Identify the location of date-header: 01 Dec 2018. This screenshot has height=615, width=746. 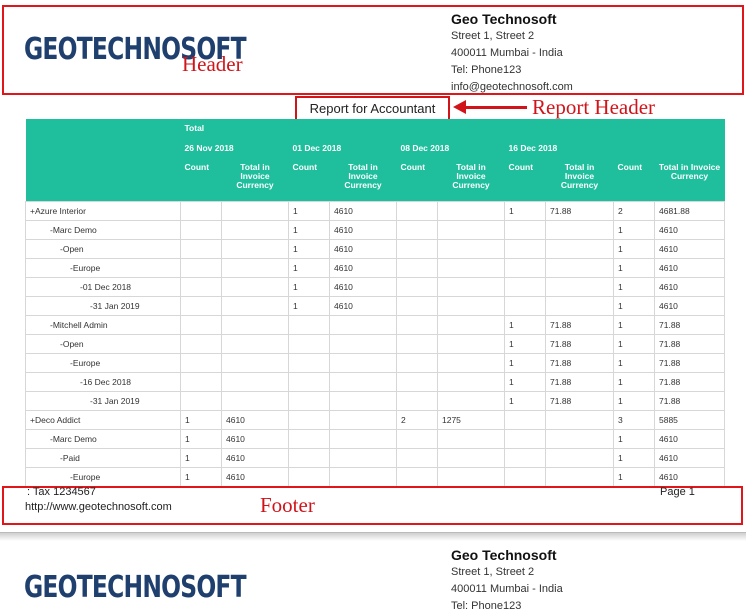
(342, 149).